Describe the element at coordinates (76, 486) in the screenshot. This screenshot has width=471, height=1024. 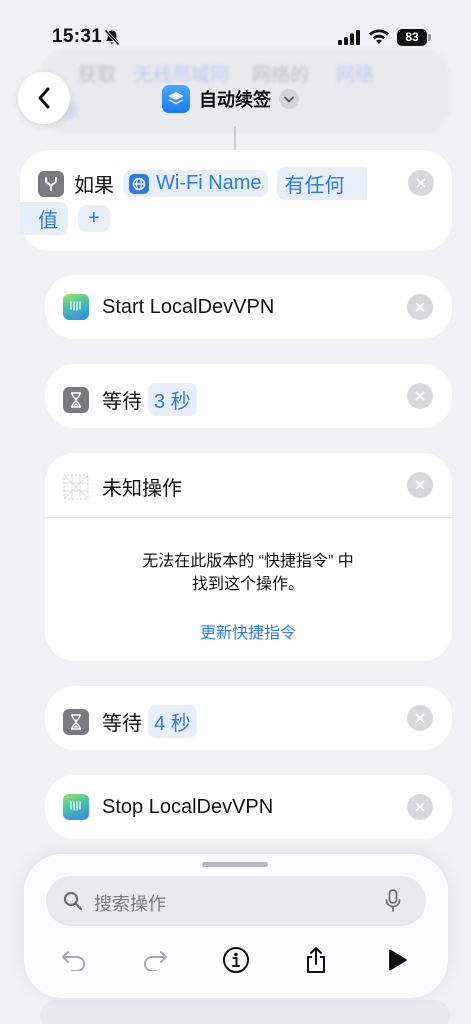
I see `unknown-action-icon` at that location.